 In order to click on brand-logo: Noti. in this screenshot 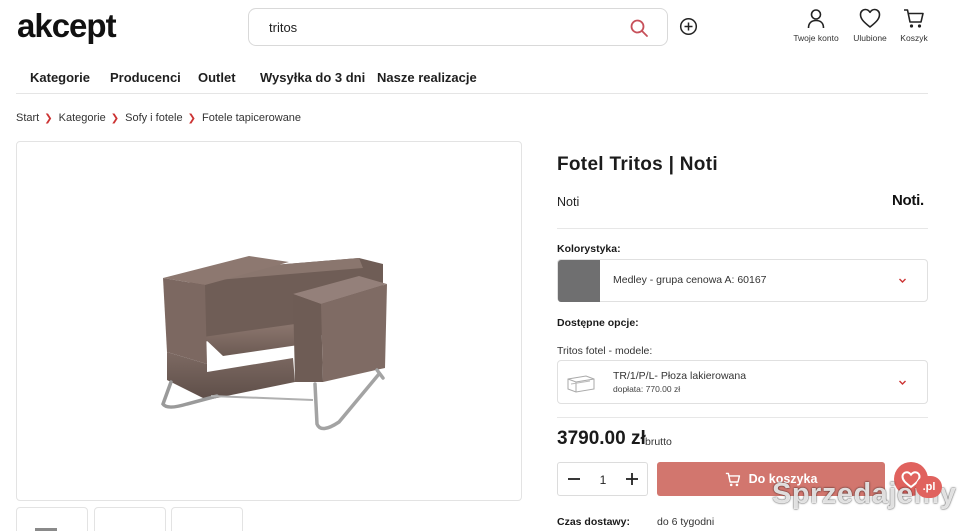, I will do `click(908, 200)`.